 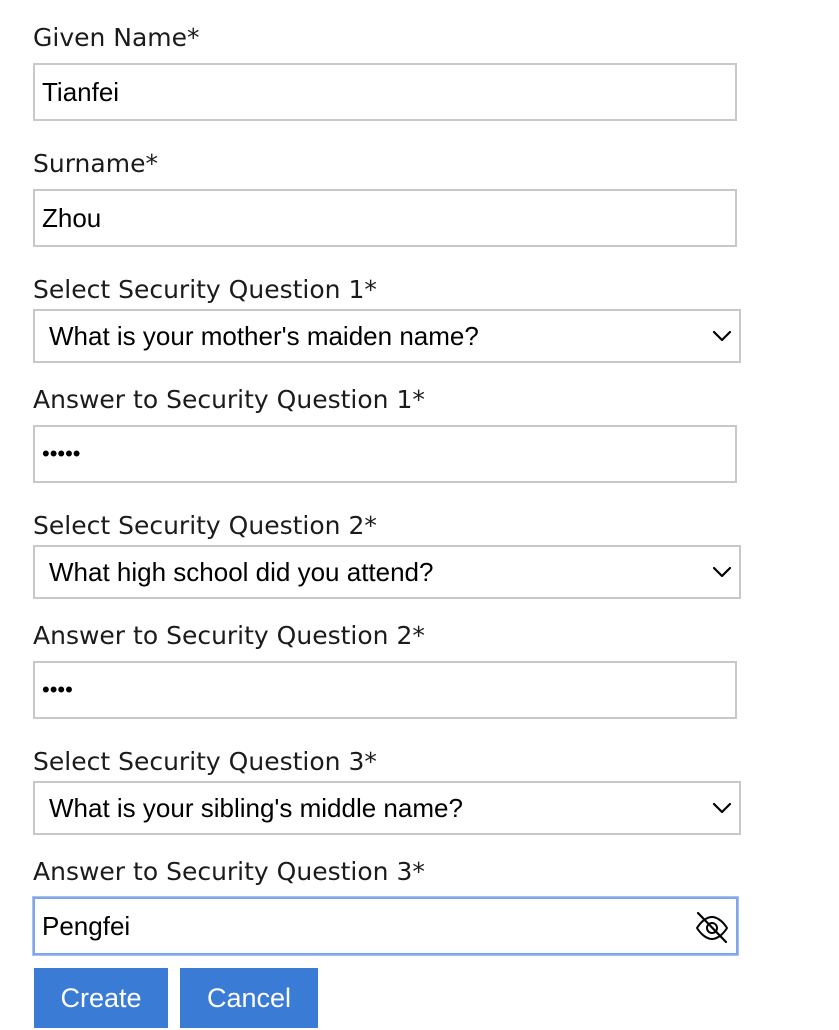 I want to click on answer-3-label: Answer to Security Question 3*, so click(x=229, y=871).